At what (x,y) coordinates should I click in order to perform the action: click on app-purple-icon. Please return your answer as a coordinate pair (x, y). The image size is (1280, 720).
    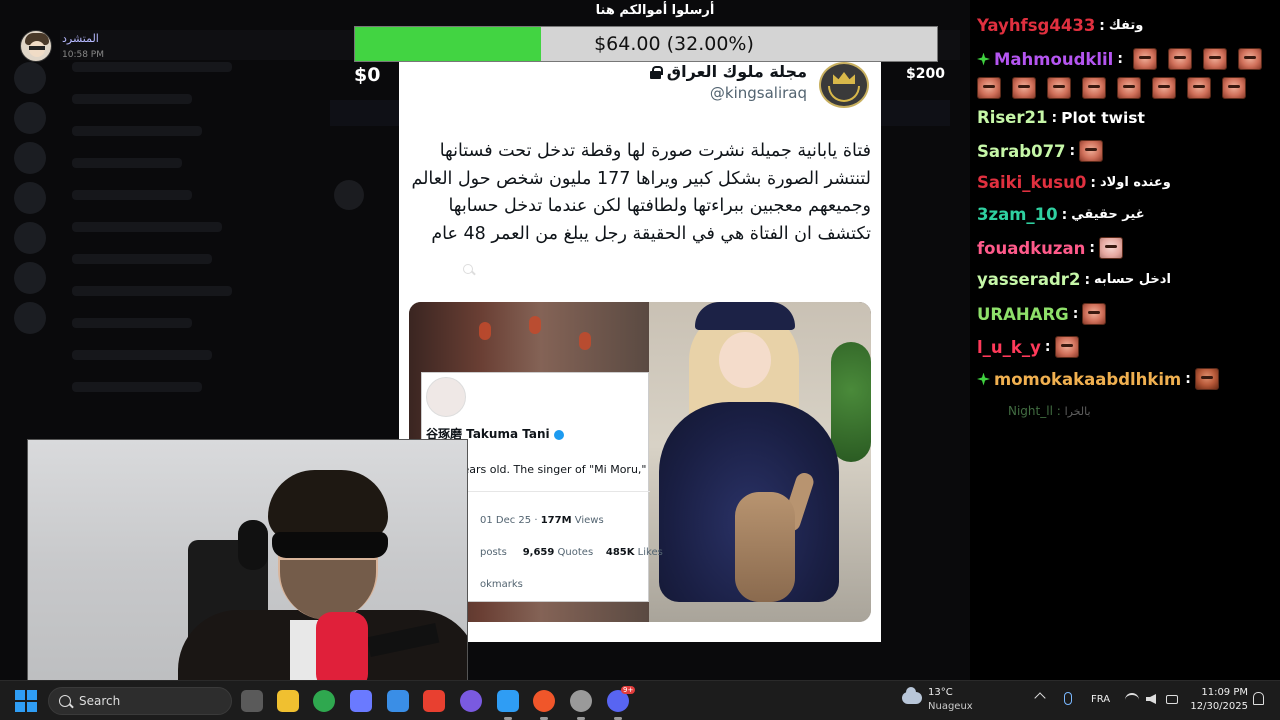
    Looking at the image, I should click on (471, 701).